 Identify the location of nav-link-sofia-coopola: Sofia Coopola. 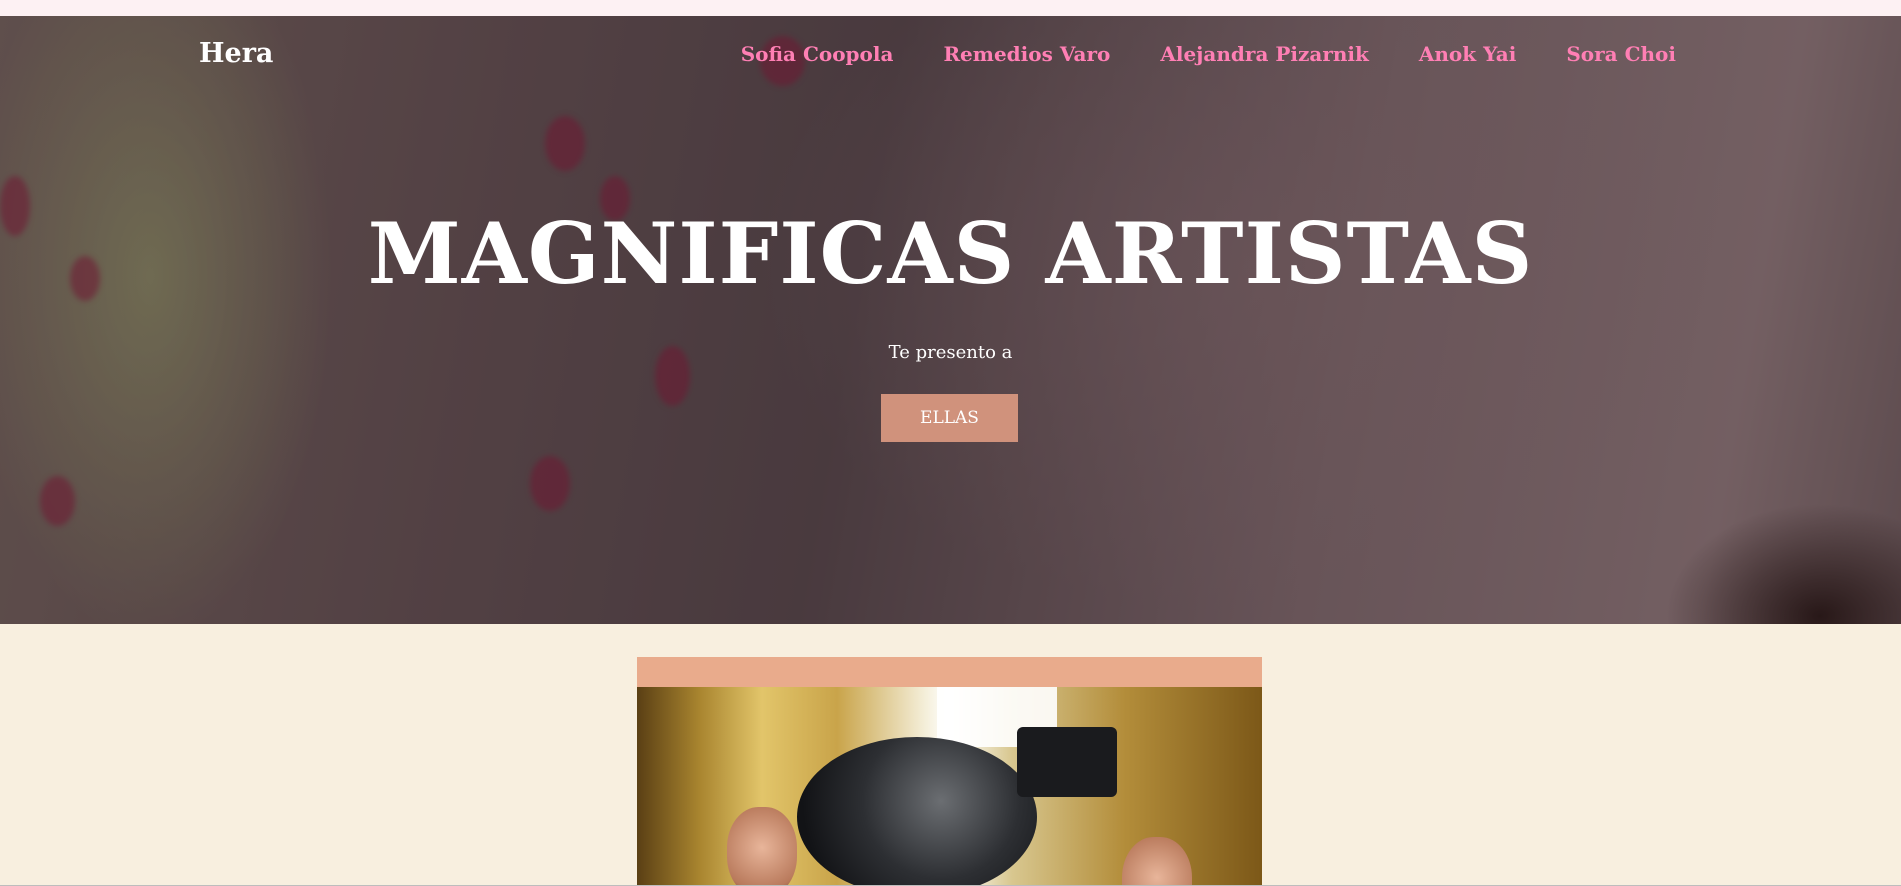
(817, 54).